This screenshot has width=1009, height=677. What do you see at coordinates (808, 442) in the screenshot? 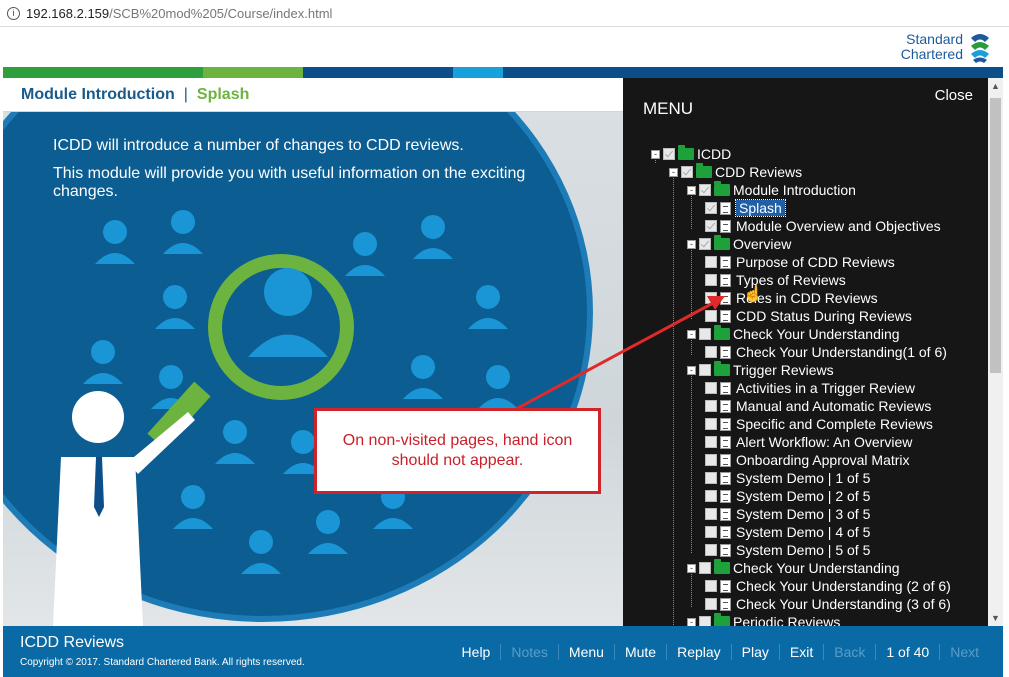
I see `menu-item-alert-workflow: Alert Workflow: An Overview` at bounding box center [808, 442].